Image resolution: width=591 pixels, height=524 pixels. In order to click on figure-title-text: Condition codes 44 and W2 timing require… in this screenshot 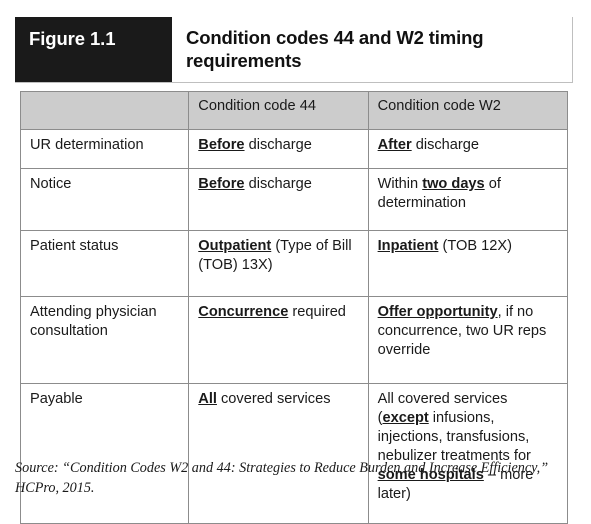, I will do `click(335, 49)`.